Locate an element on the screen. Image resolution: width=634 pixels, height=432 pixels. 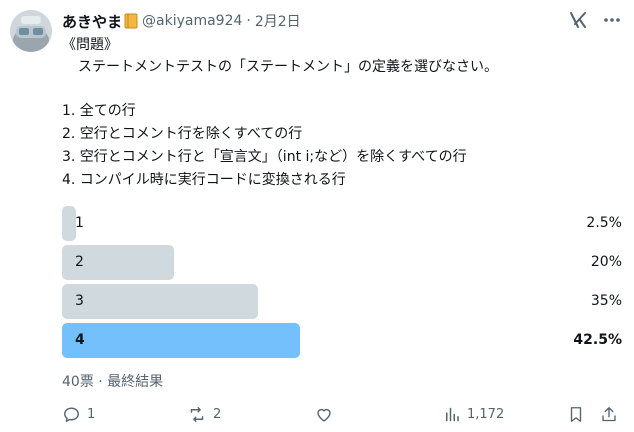
avatar-image is located at coordinates (31, 31).